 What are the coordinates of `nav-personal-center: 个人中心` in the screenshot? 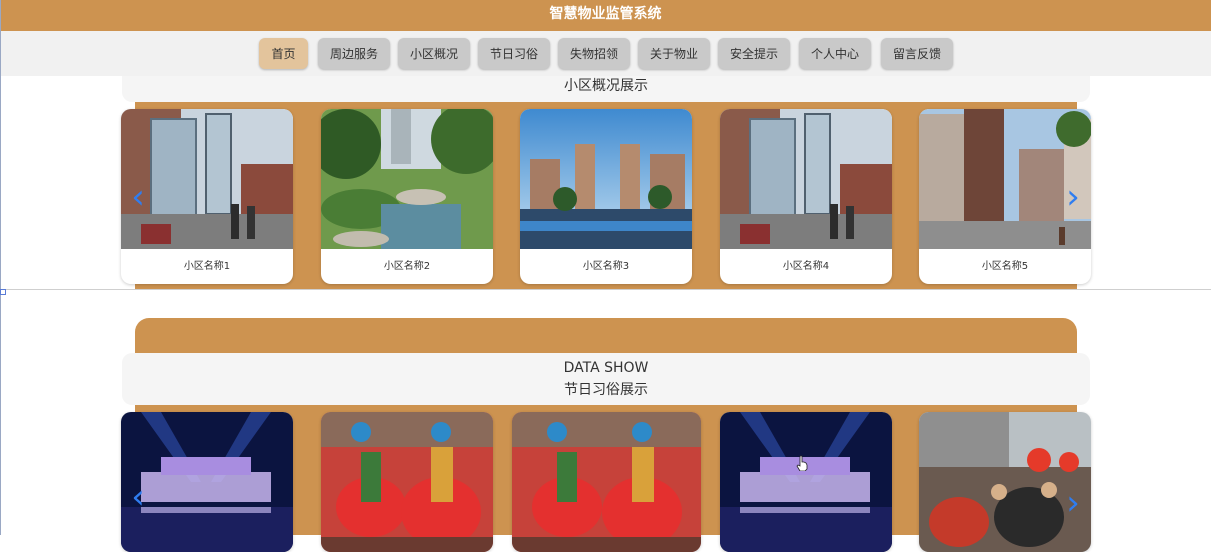 It's located at (835, 53).